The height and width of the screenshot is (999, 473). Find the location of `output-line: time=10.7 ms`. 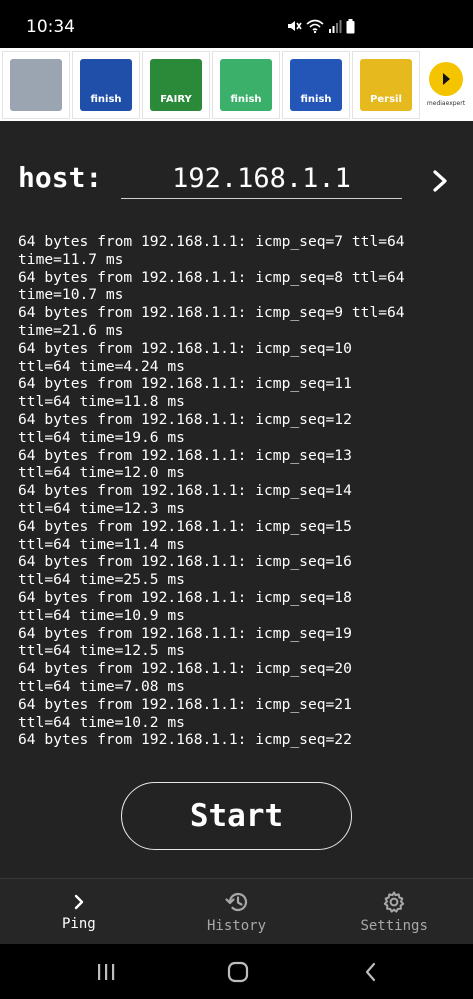

output-line: time=10.7 ms is located at coordinates (71, 295).